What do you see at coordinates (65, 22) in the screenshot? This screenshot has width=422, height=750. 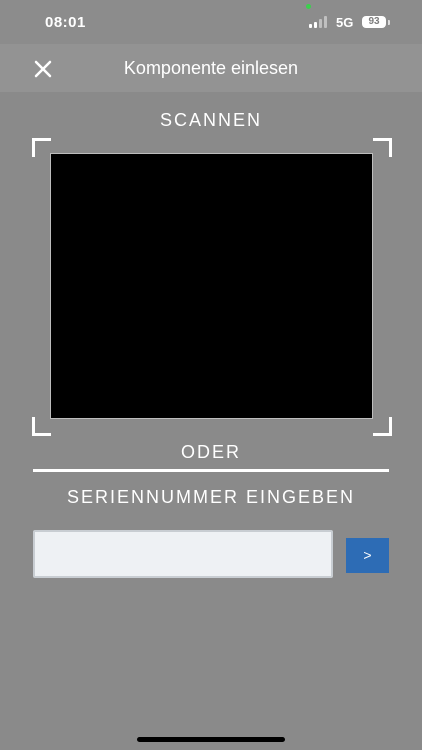 I see `status-time: 08:01` at bounding box center [65, 22].